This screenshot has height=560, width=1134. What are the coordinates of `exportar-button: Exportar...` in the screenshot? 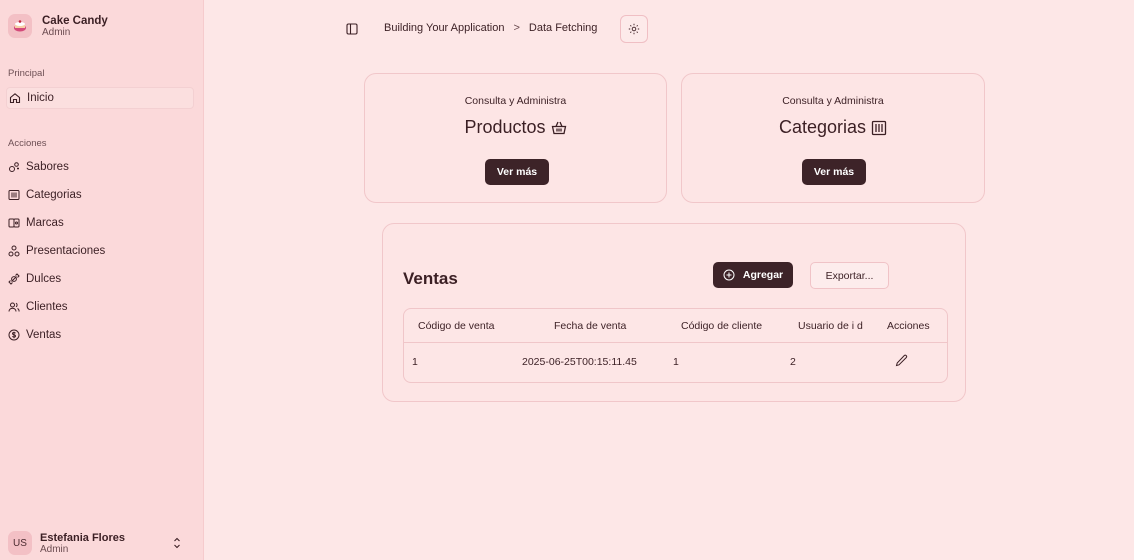 It's located at (849, 275).